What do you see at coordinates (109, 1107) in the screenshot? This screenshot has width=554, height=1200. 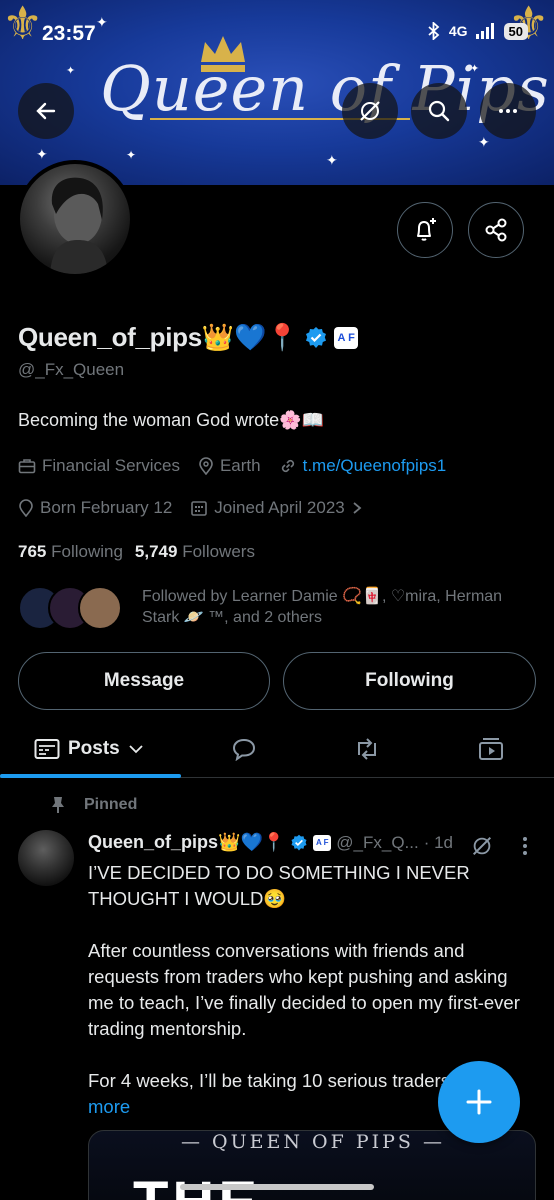 I see `show-more-link: more` at bounding box center [109, 1107].